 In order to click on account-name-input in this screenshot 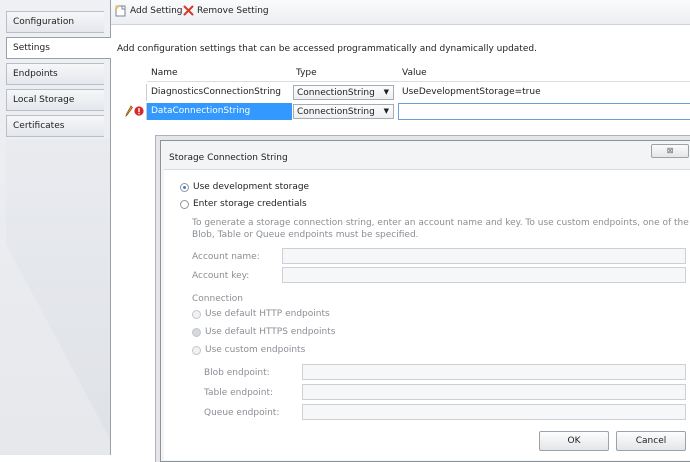, I will do `click(484, 256)`.